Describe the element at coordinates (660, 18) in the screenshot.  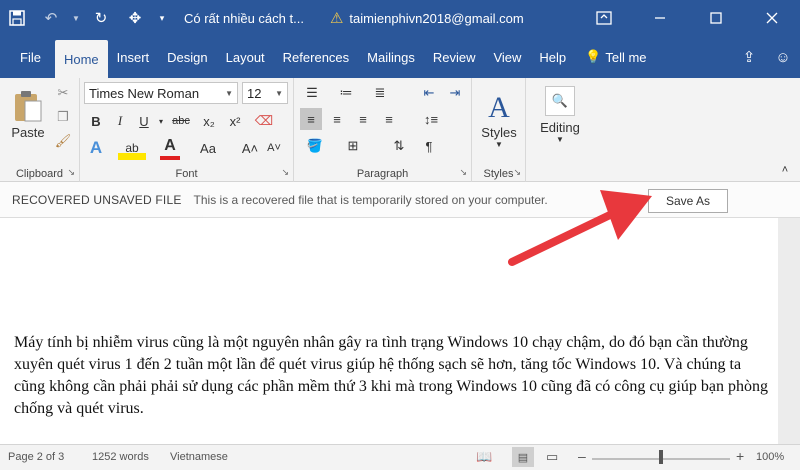
I see `minimize-icon` at that location.